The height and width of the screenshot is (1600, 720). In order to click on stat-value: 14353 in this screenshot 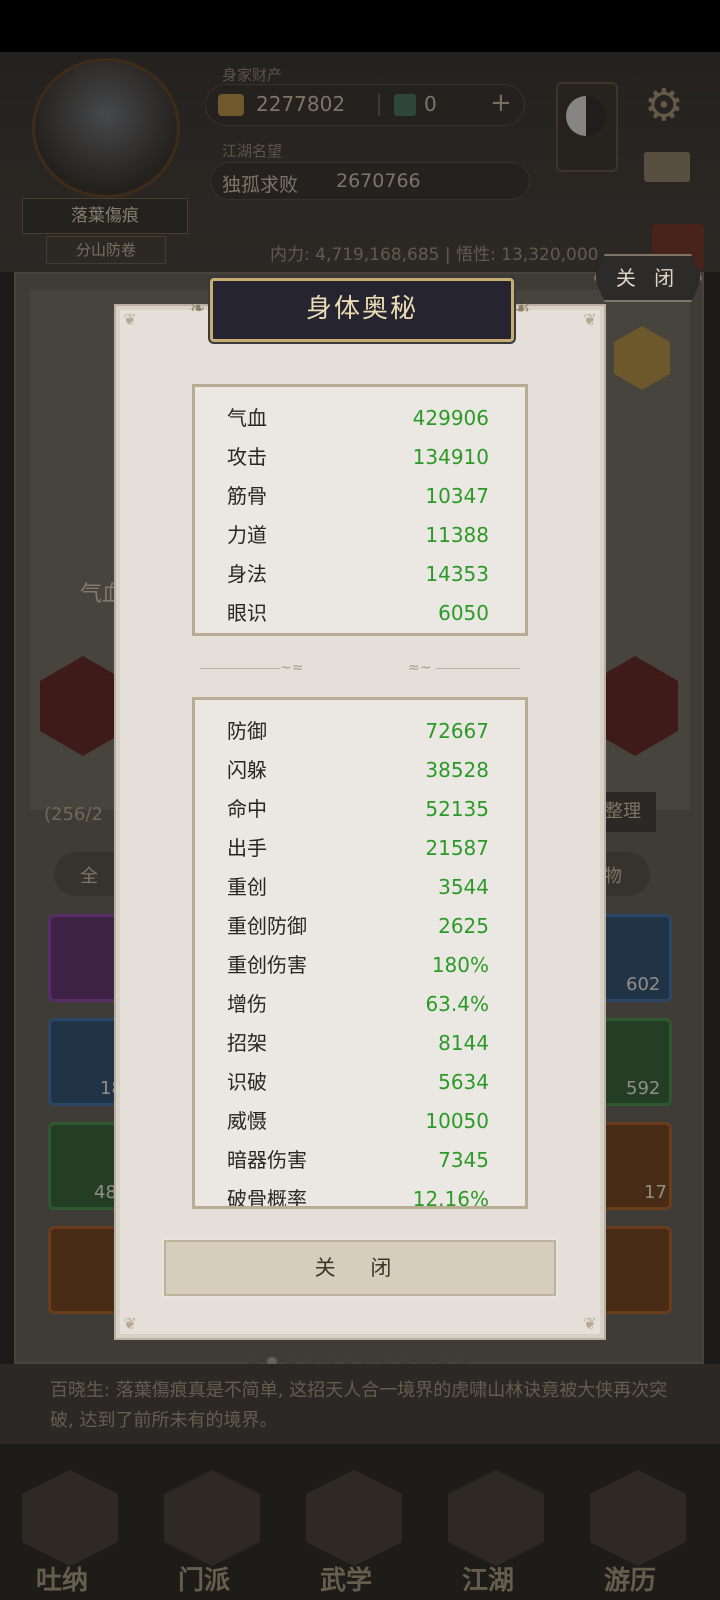, I will do `click(457, 574)`.